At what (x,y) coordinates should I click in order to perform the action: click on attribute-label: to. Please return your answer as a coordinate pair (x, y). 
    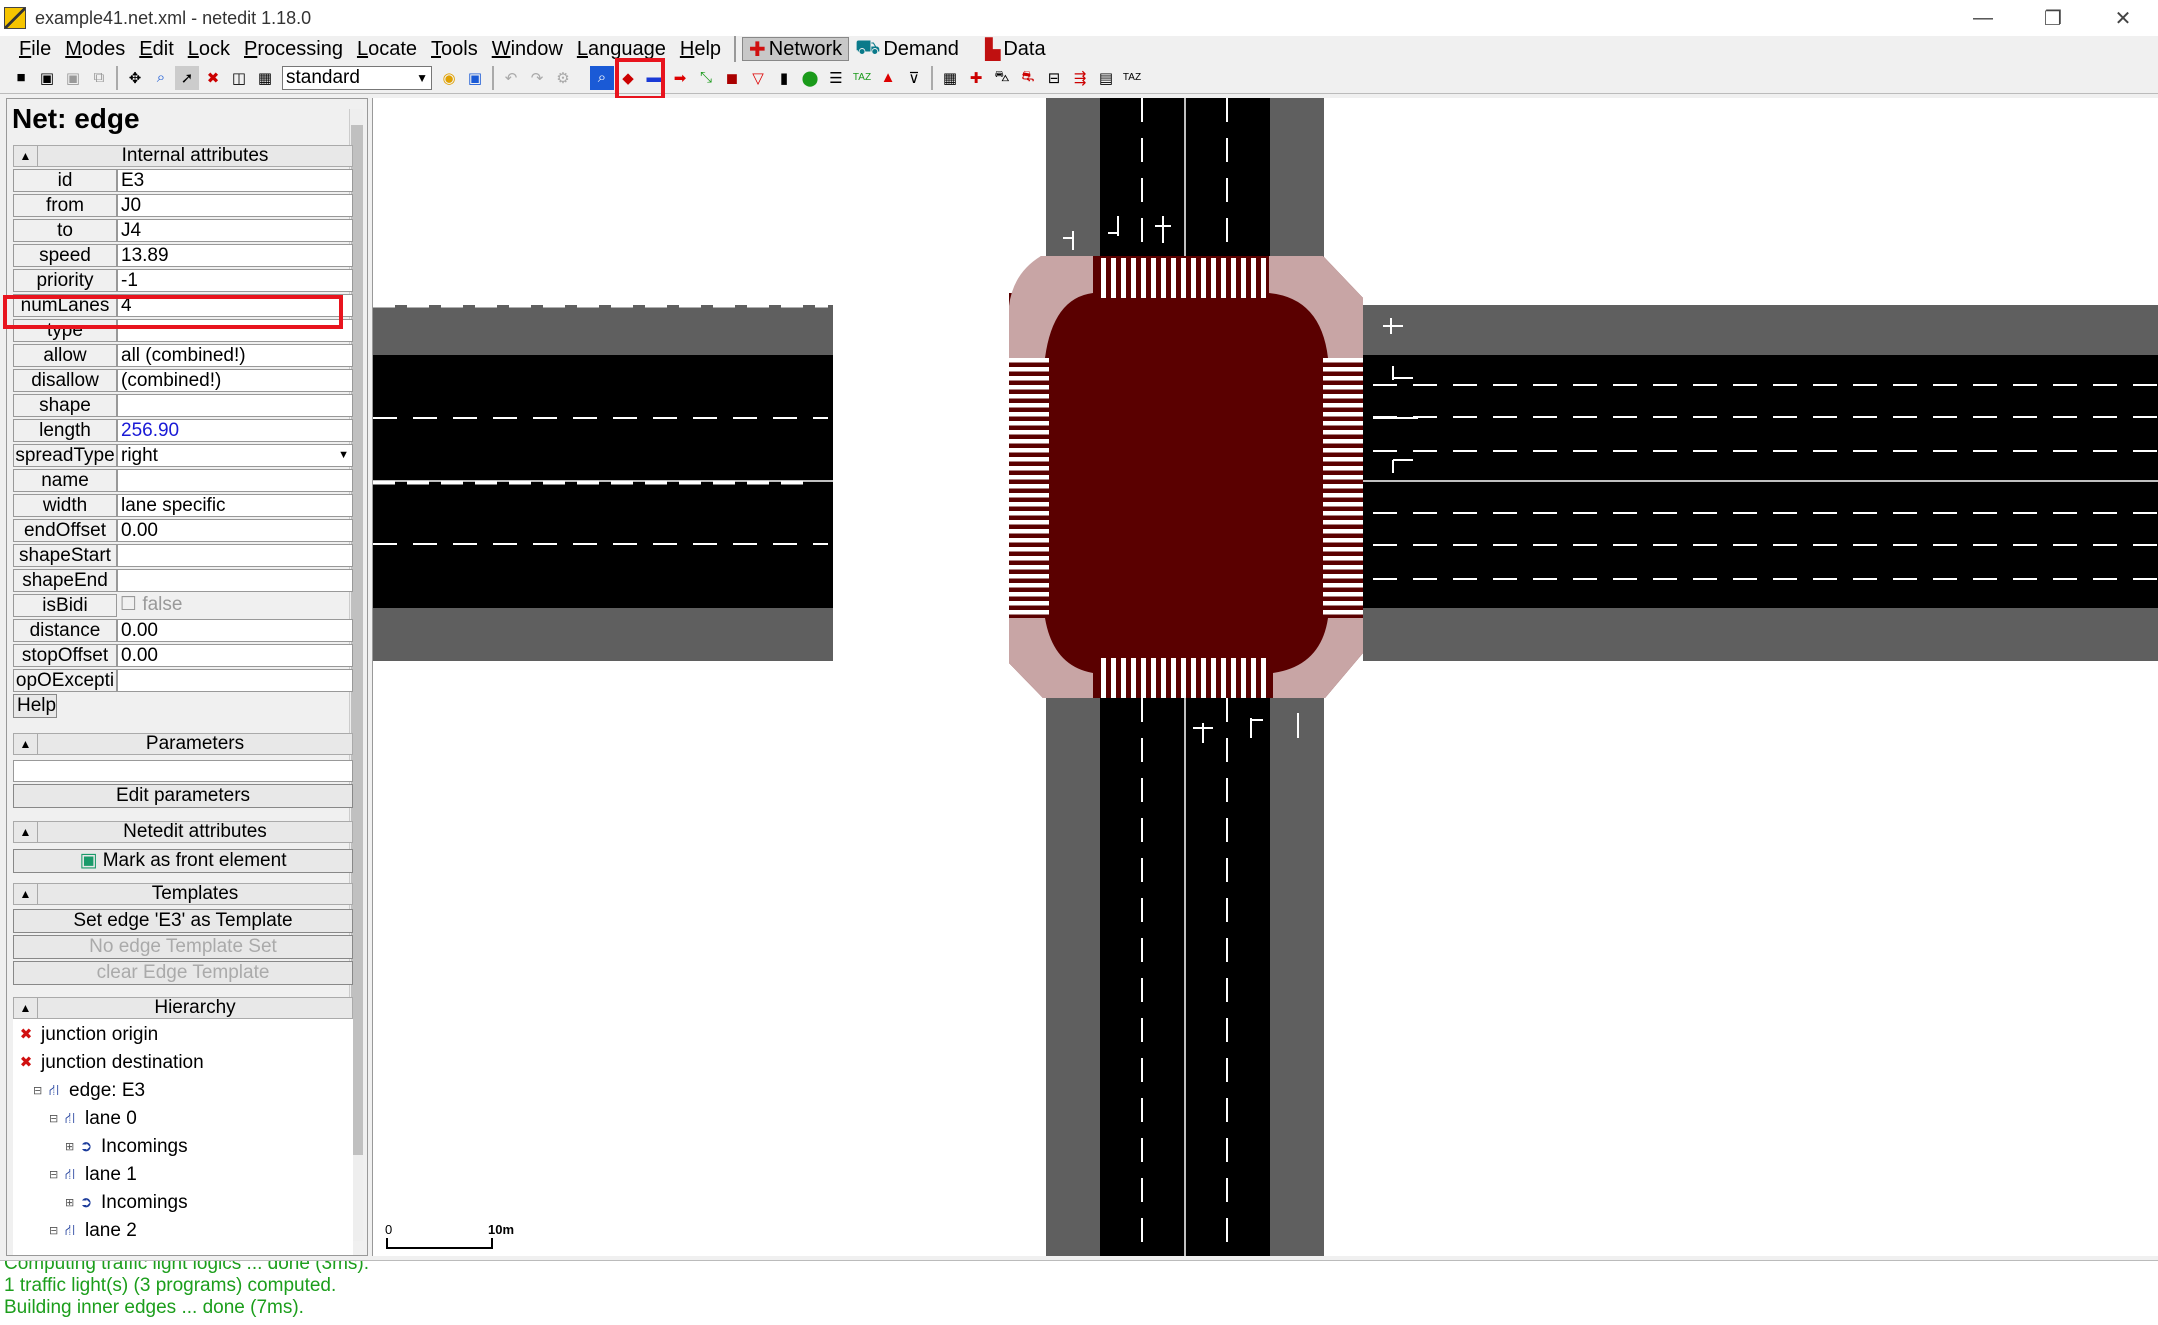
    Looking at the image, I should click on (65, 230).